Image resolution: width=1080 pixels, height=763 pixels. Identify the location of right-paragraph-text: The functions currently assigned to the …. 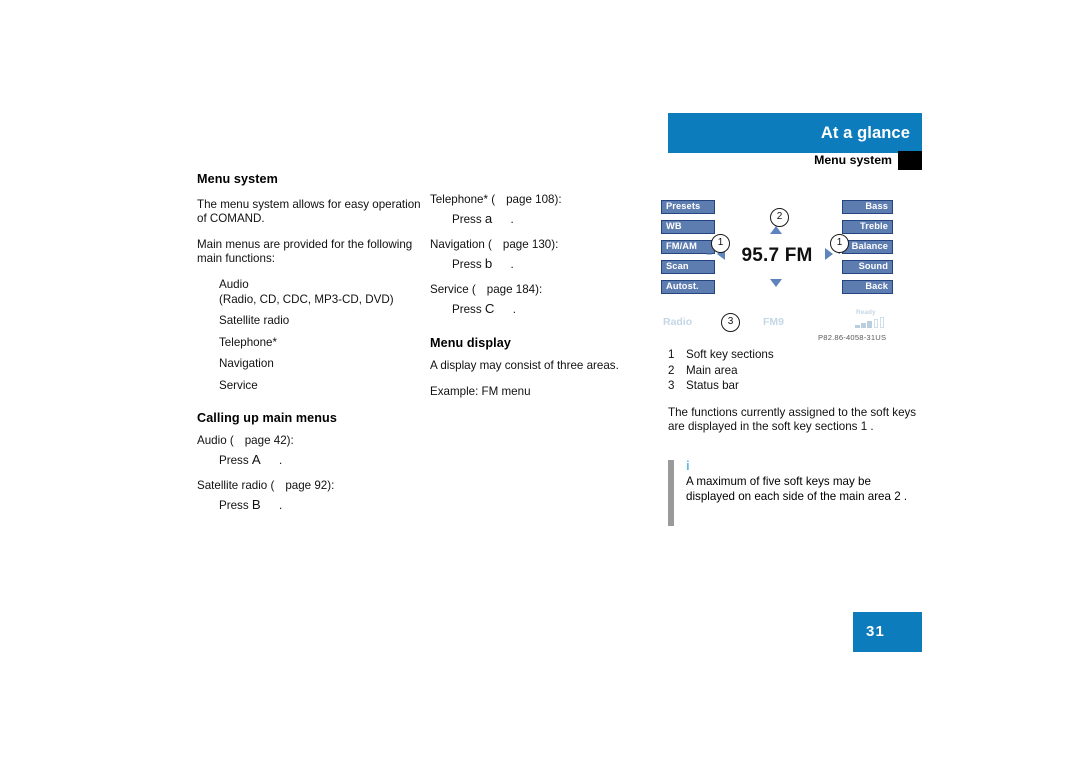
(792, 419).